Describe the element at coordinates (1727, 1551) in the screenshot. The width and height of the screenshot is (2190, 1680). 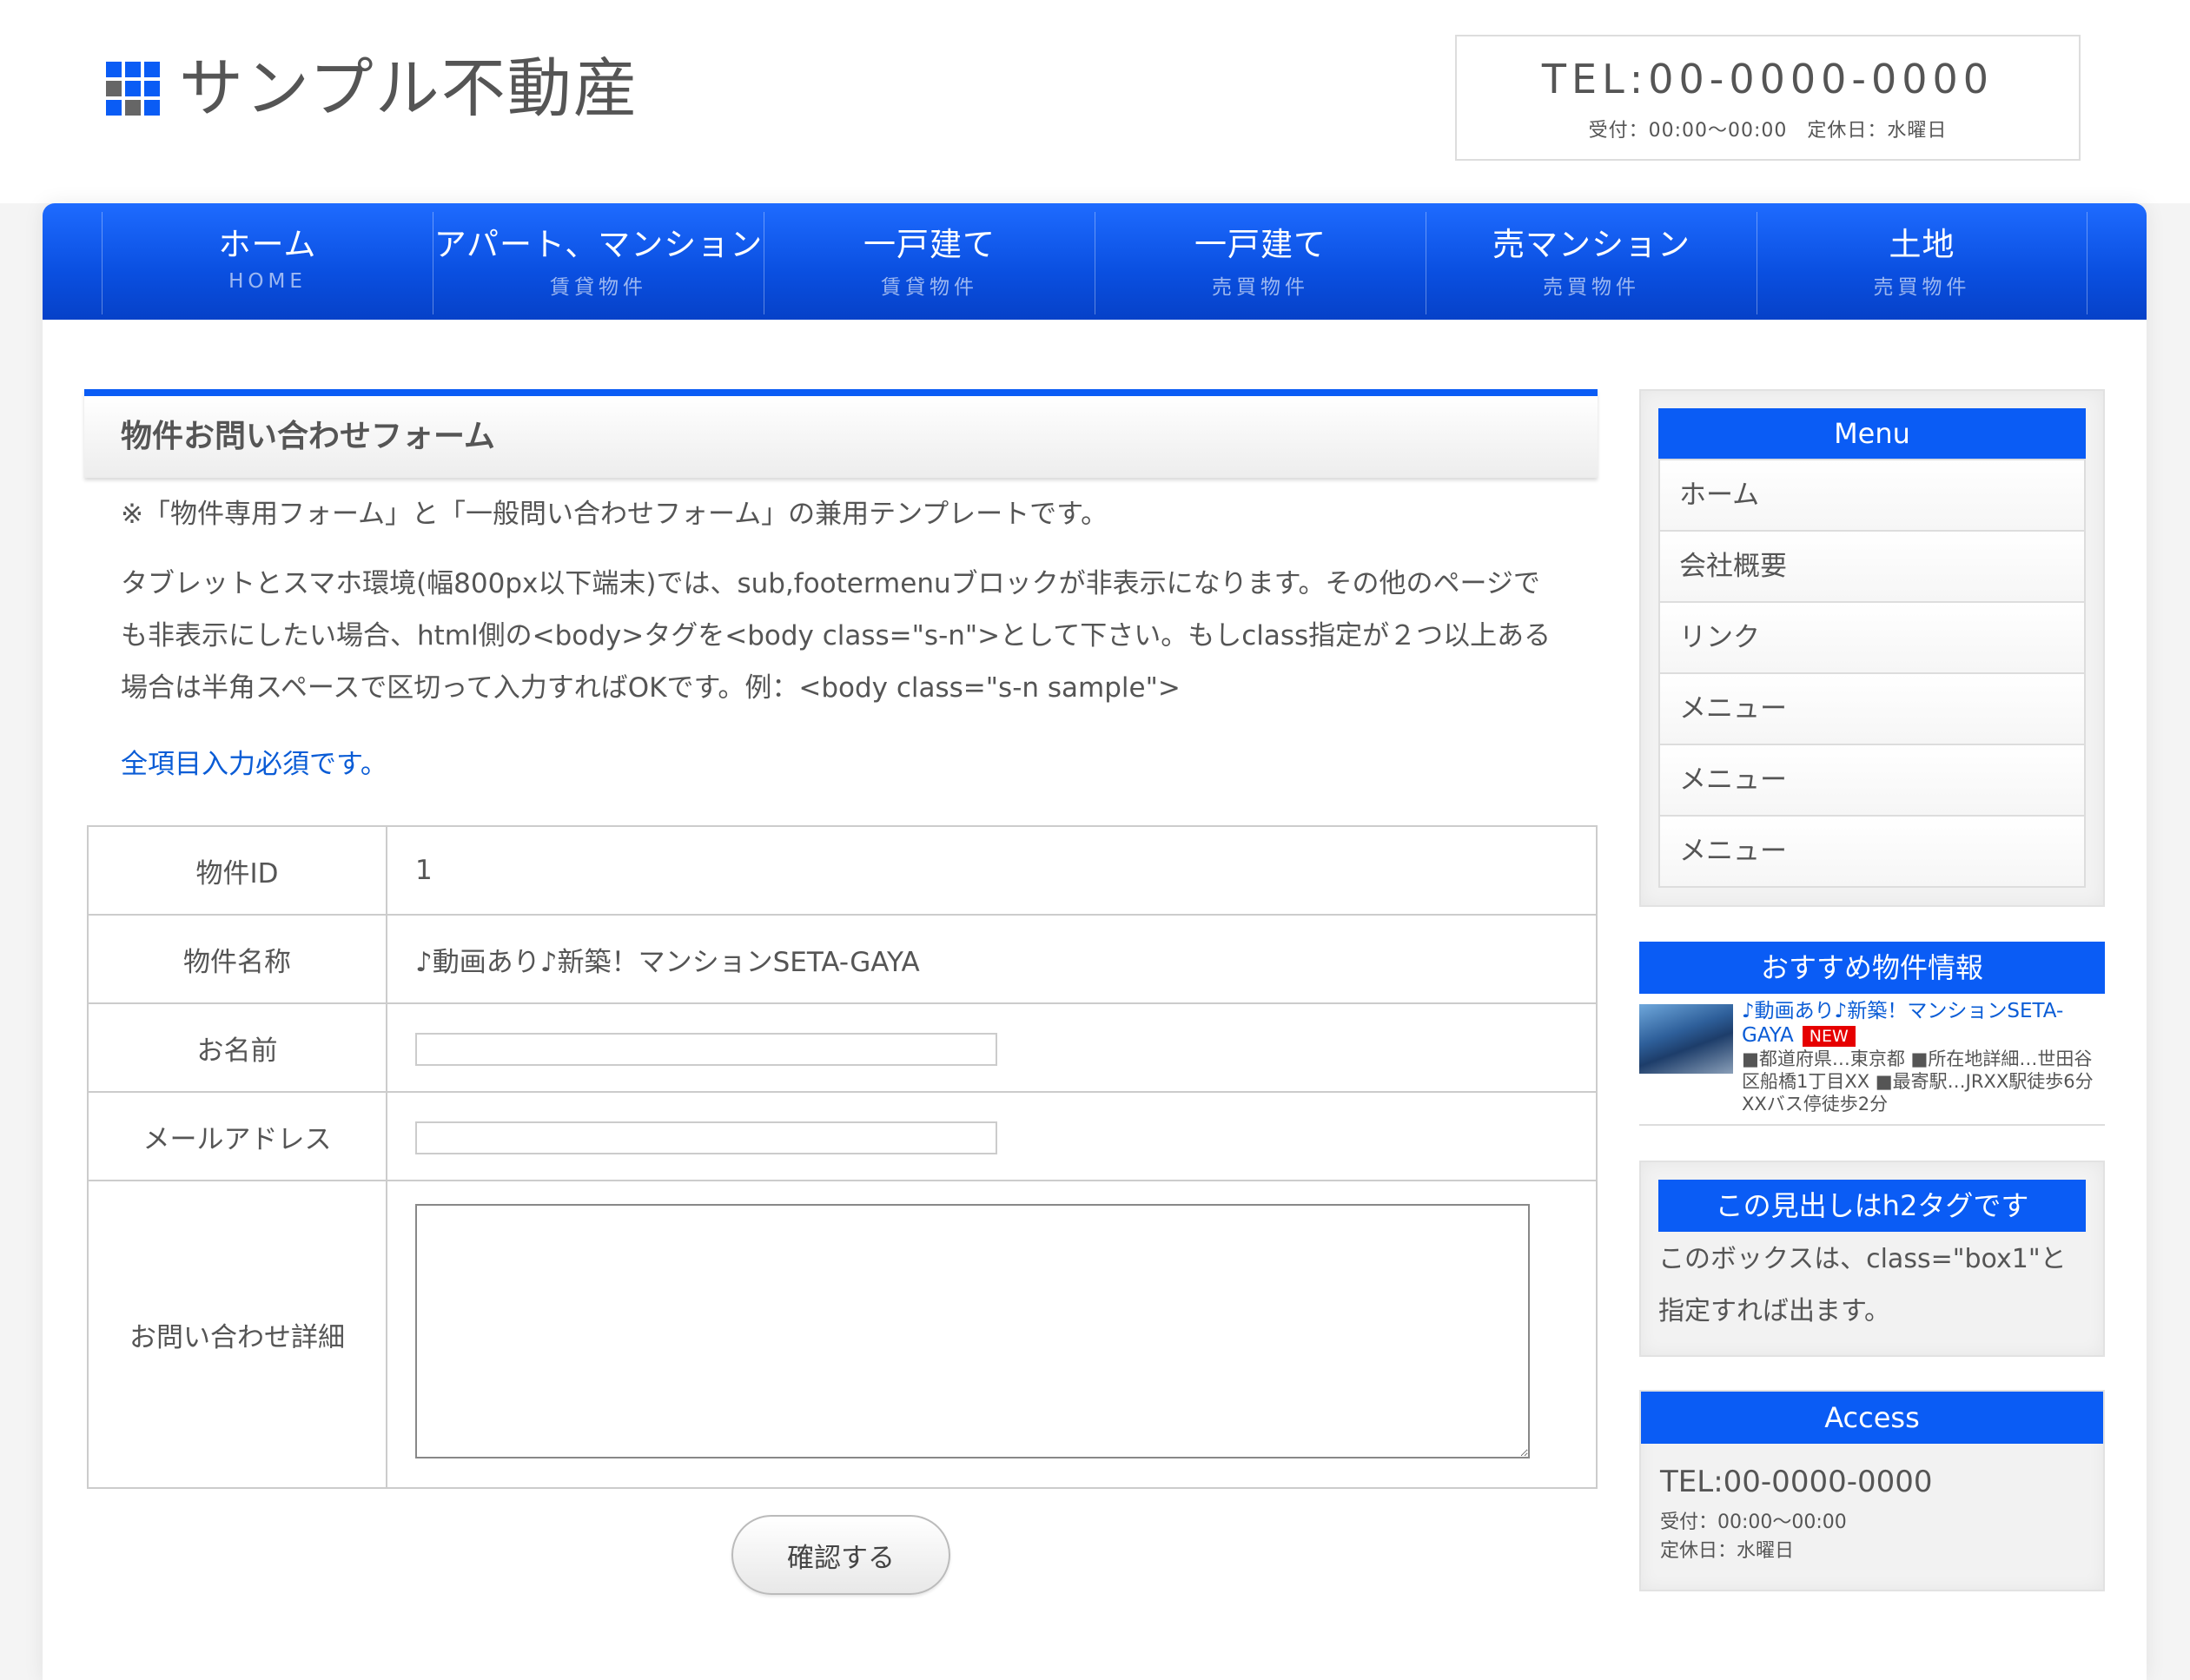
I see `access-holiday: 定休日：水曜日` at that location.